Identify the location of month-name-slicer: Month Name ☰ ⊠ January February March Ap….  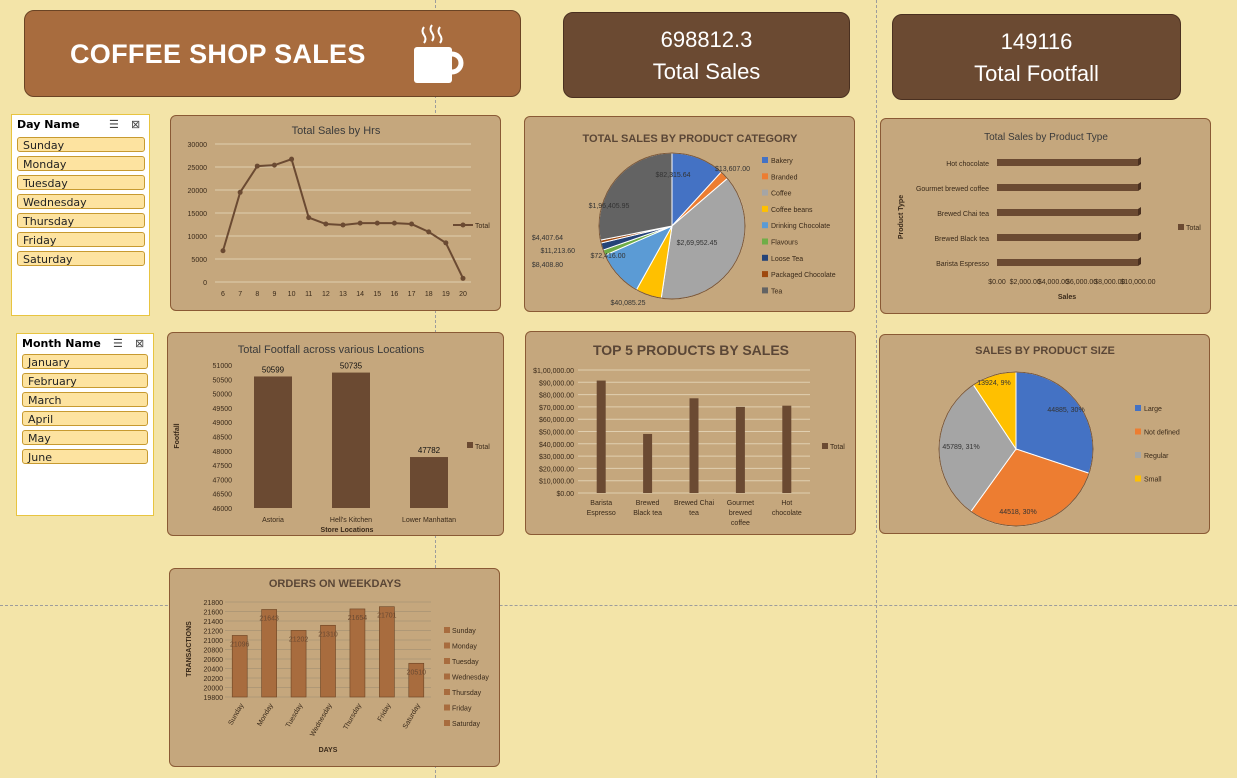
(85, 424).